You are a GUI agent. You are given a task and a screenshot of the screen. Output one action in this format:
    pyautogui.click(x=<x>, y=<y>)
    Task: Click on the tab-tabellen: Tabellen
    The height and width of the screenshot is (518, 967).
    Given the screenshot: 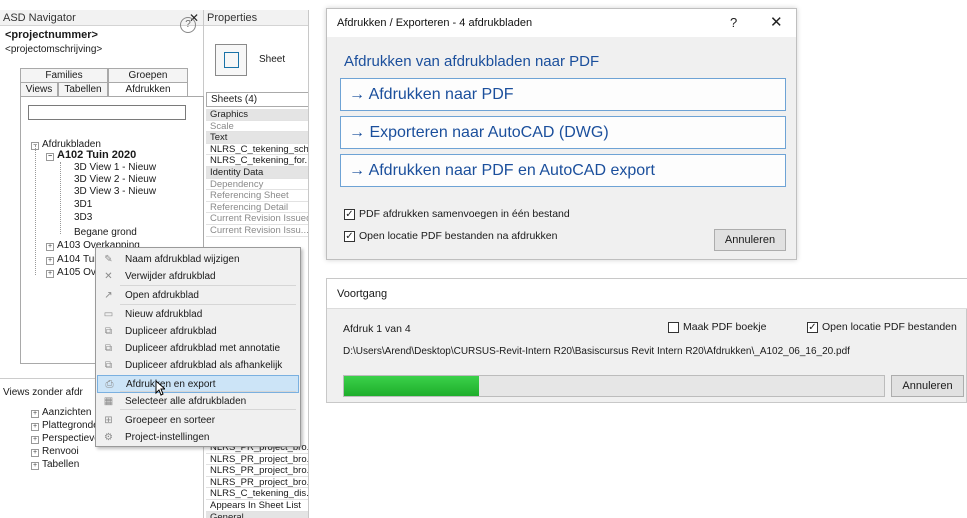 What is the action you would take?
    pyautogui.click(x=83, y=89)
    